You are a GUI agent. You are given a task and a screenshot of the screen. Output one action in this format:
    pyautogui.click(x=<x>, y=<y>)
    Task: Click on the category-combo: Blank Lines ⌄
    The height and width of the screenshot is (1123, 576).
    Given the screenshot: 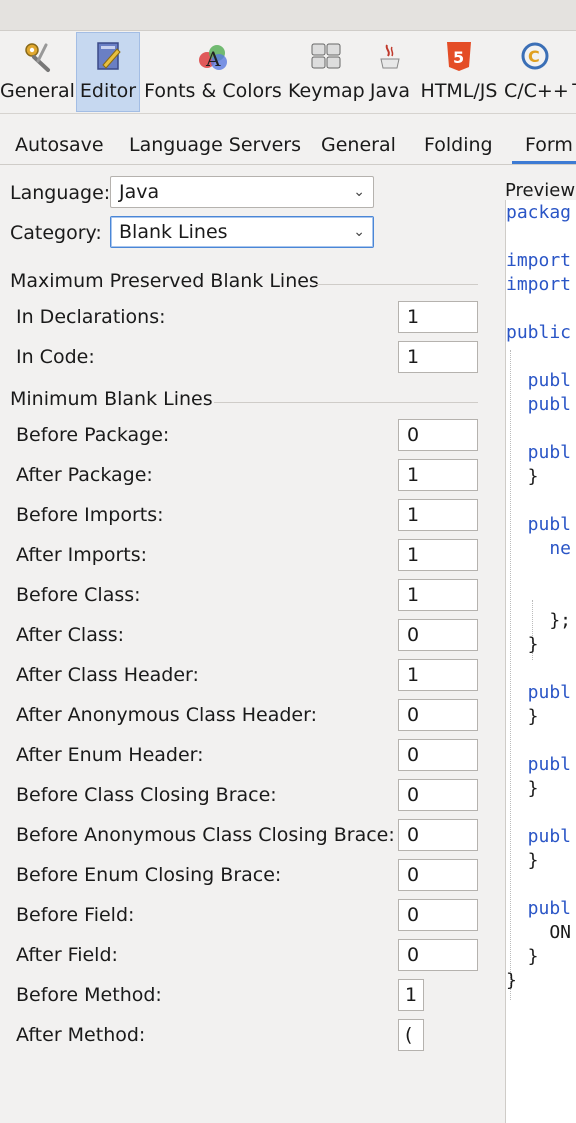 What is the action you would take?
    pyautogui.click(x=242, y=232)
    